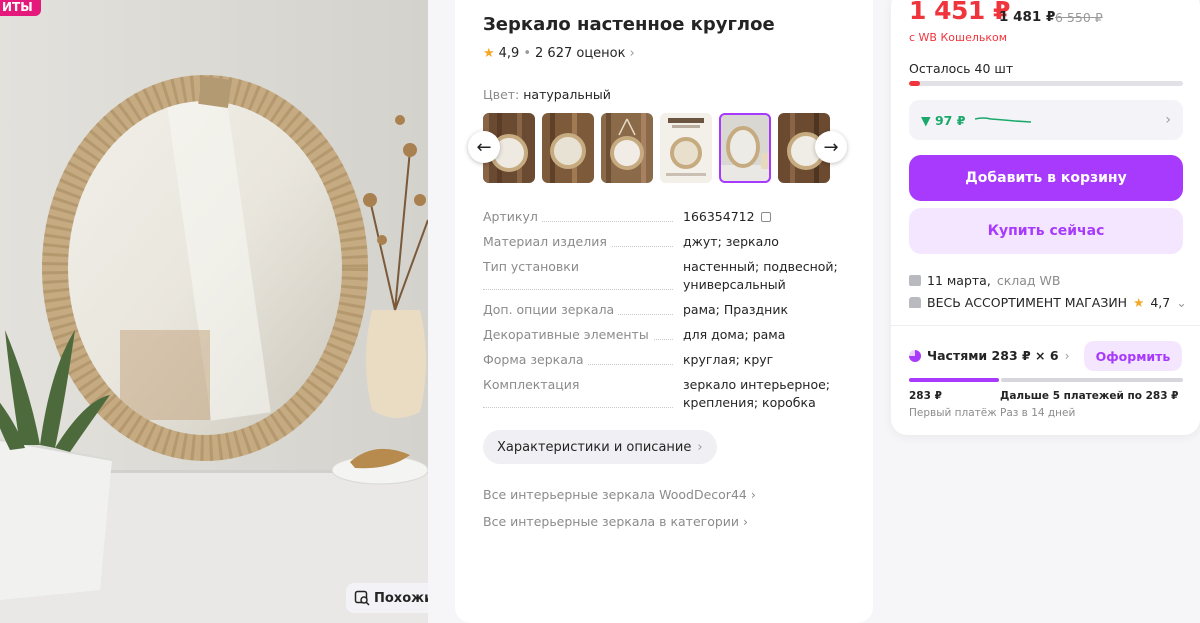 This screenshot has width=1200, height=623. I want to click on thumbnails-prev-button: ←, so click(484, 147).